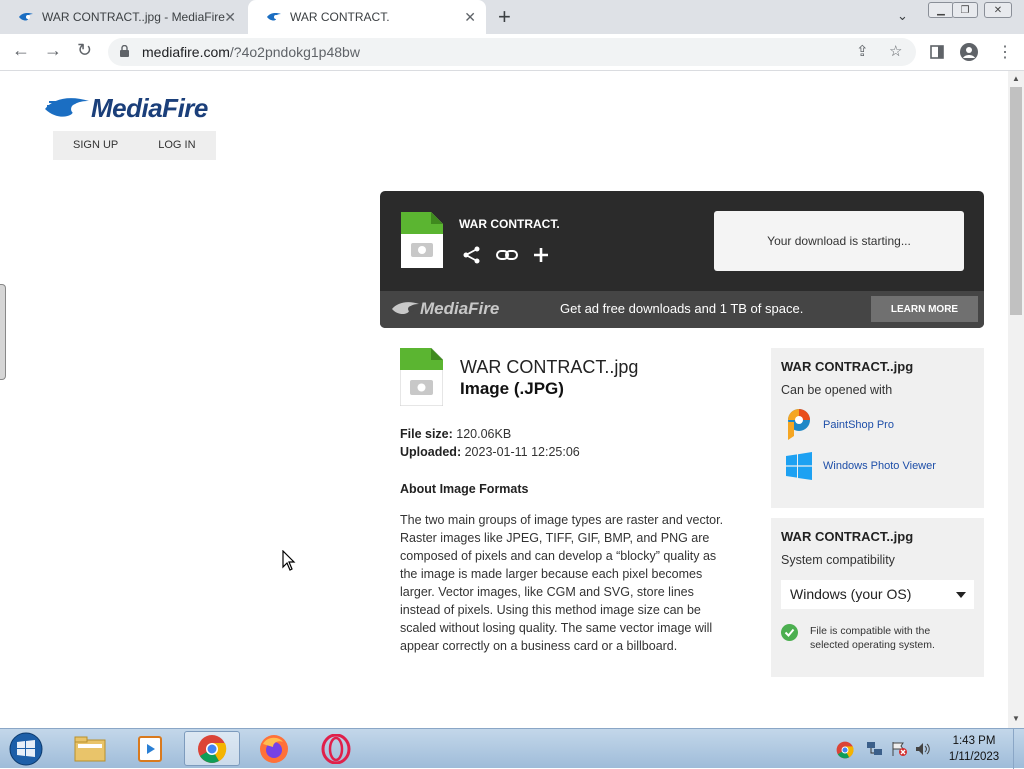  I want to click on new-tab-plus-icon: +, so click(504, 17).